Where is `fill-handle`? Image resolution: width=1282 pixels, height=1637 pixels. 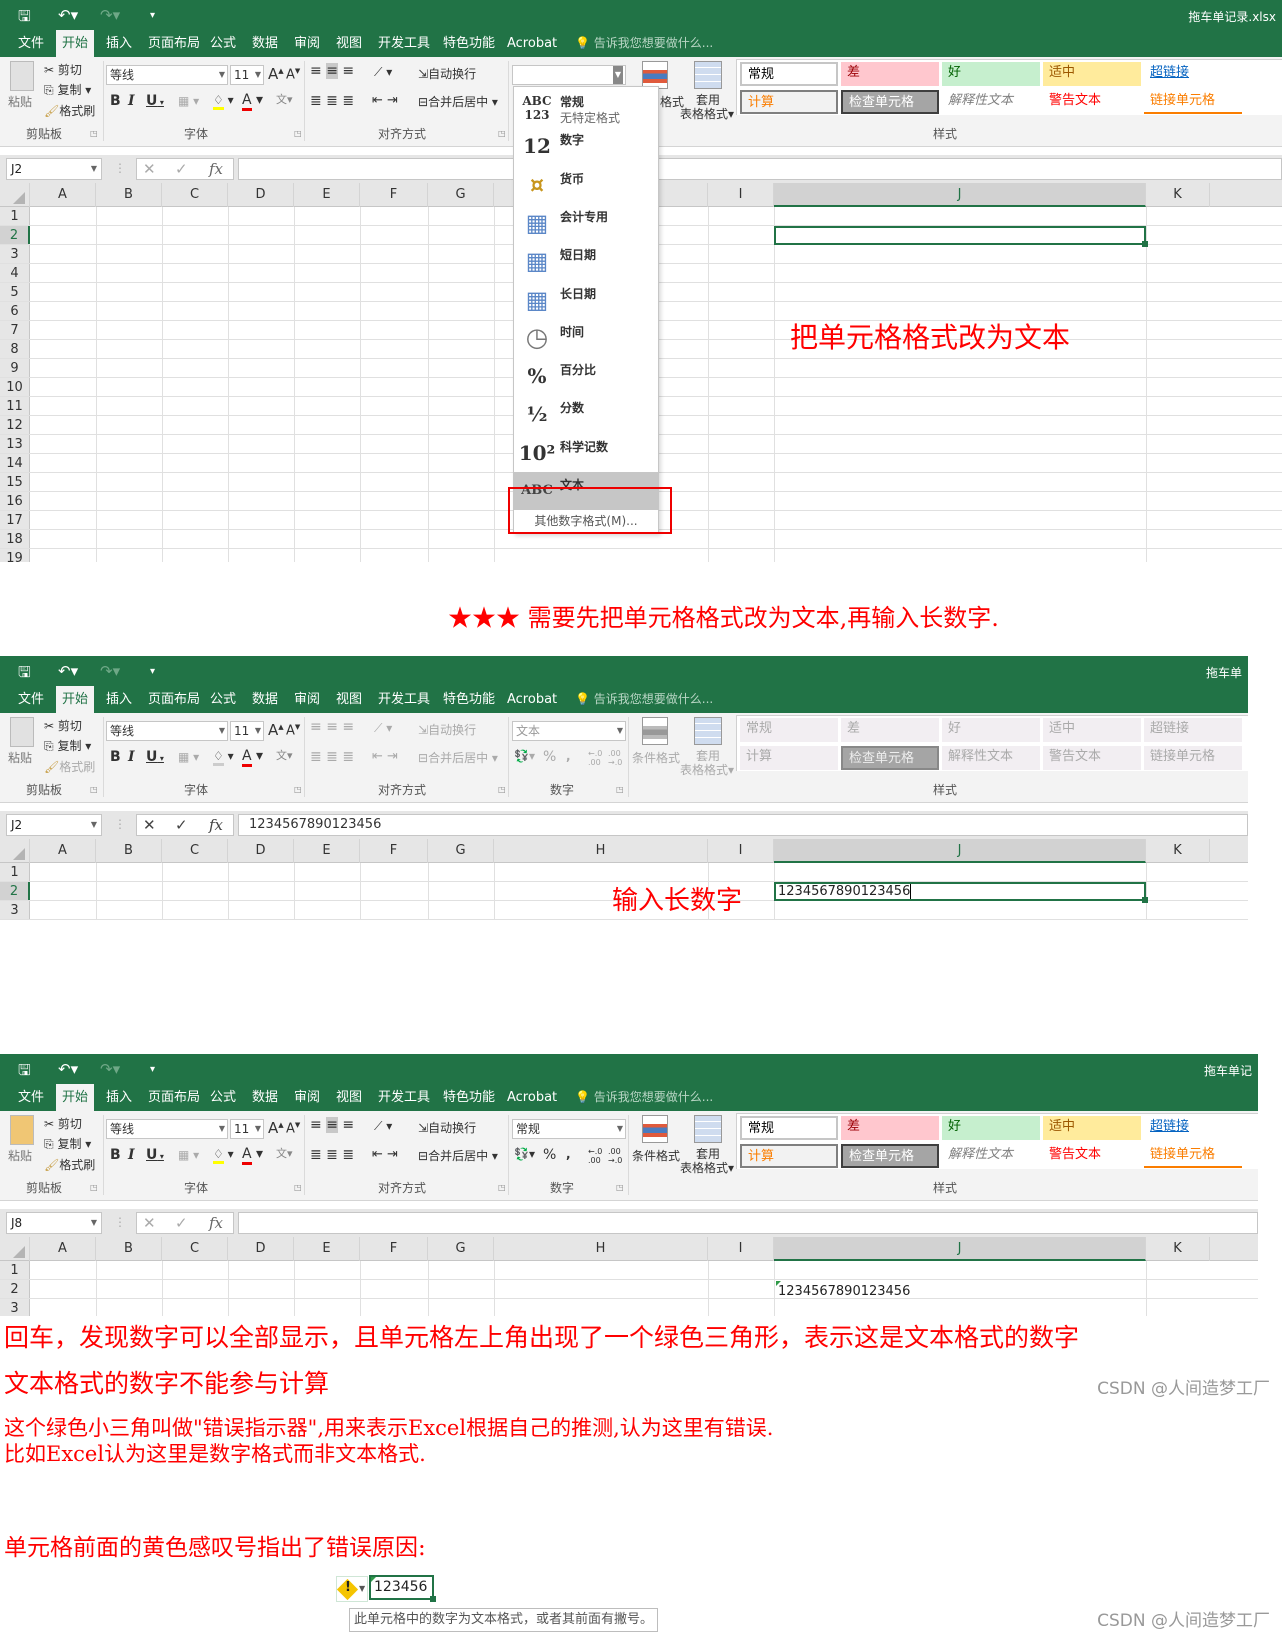 fill-handle is located at coordinates (433, 1599).